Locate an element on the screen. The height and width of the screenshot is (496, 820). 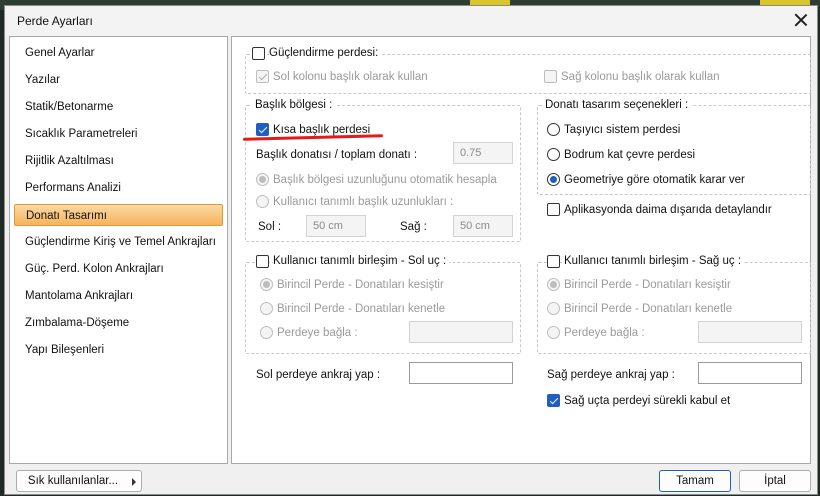
guclendirme-label: Güçlendirme perdesi: is located at coordinates (325, 53).